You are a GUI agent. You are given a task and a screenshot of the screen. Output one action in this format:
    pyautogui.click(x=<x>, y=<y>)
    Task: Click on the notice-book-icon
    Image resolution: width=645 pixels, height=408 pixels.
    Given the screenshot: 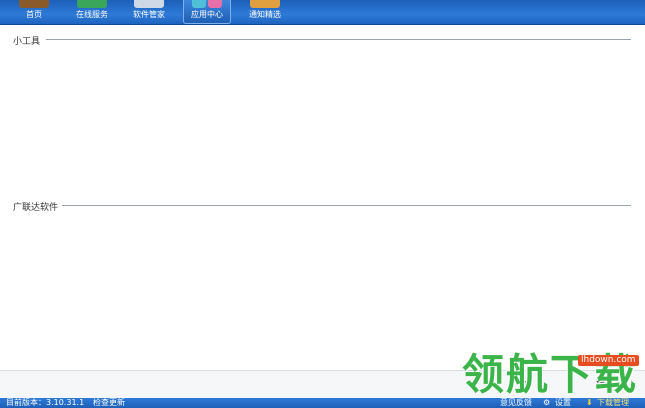 What is the action you would take?
    pyautogui.click(x=265, y=4)
    